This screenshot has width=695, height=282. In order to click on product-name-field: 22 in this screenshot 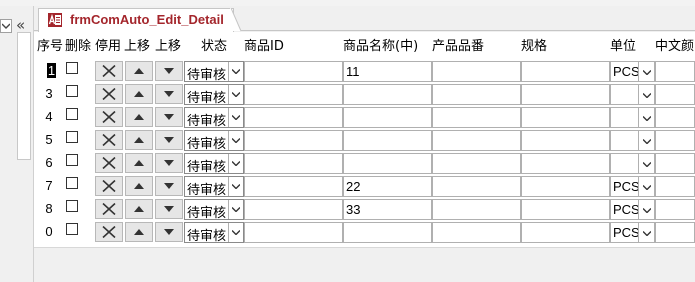, I will do `click(387, 186)`.